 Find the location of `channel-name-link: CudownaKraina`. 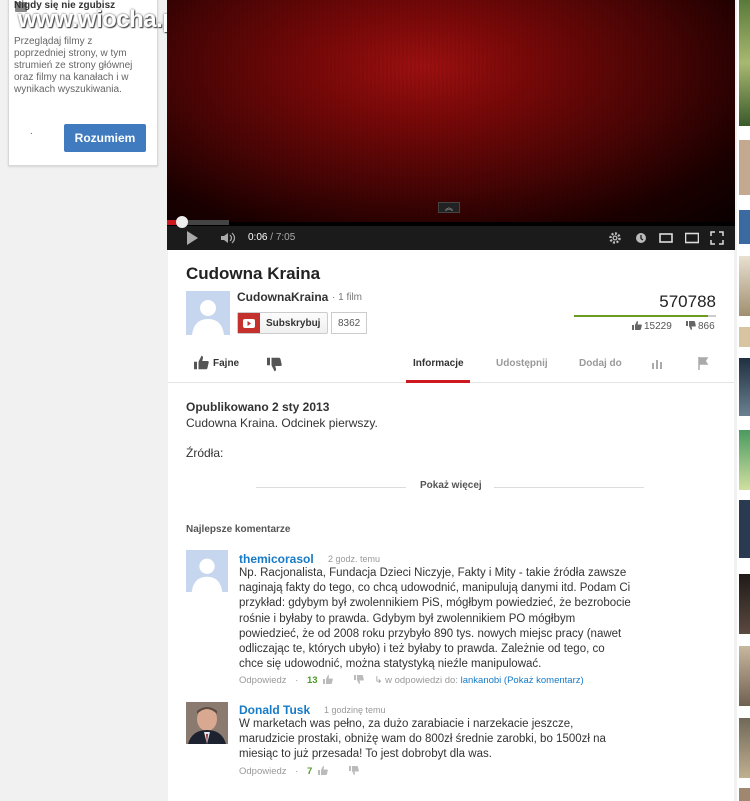

channel-name-link: CudownaKraina is located at coordinates (282, 297).